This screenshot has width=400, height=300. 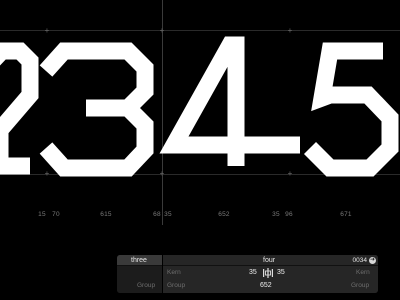 I want to click on previous-glyph-header: three, so click(x=139, y=260).